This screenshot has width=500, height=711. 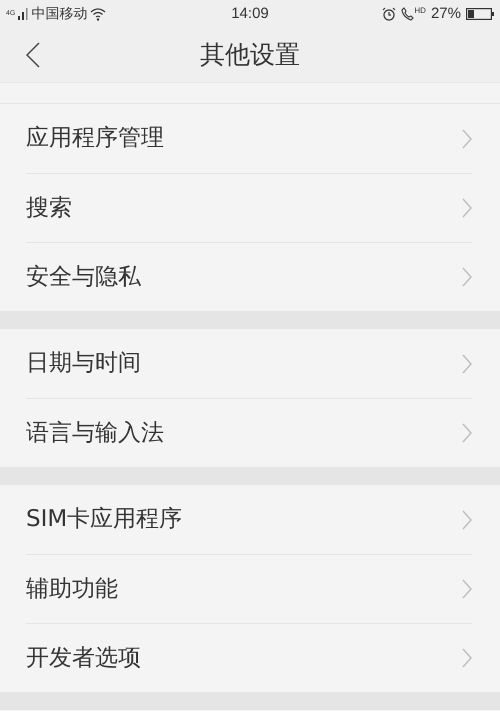 What do you see at coordinates (480, 14) in the screenshot?
I see `battery-icon` at bounding box center [480, 14].